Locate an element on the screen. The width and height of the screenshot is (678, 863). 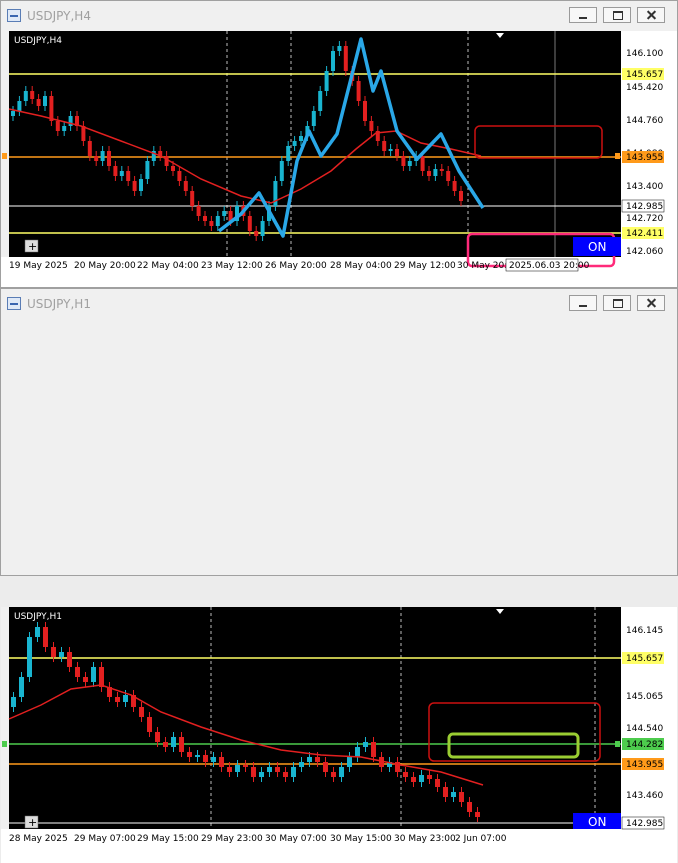
svg-text: 30 May 23:00 is located at coordinates (425, 839).